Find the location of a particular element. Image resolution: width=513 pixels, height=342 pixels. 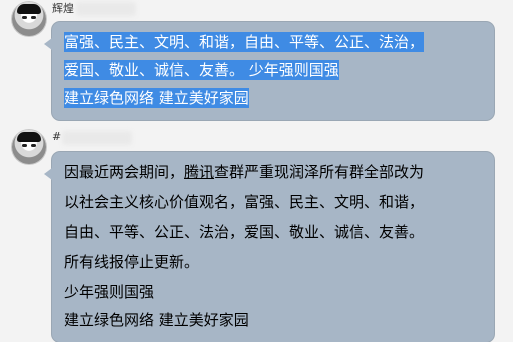

message-line: 自由、平等、公正、法治，爱国、敬业、诚信、友善。 is located at coordinates (244, 232).